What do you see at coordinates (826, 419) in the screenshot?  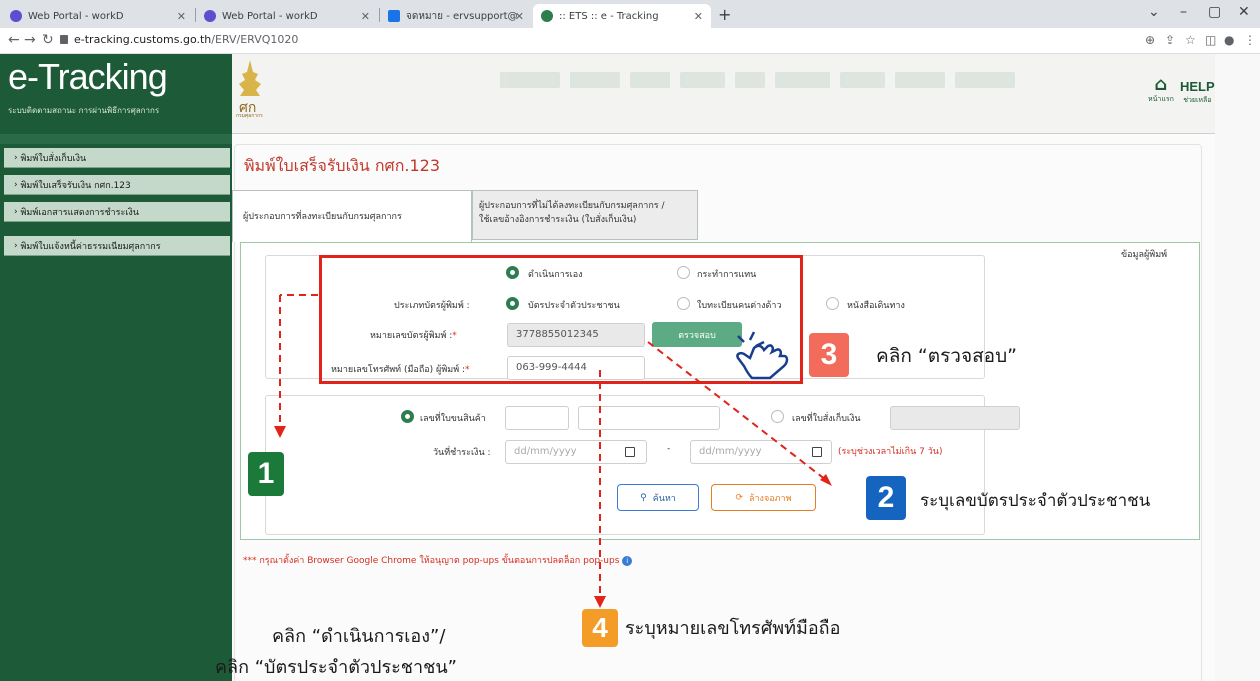 I see `radio-payment-order-label: เลขที่ใบสั่งเก็บเงิน` at bounding box center [826, 419].